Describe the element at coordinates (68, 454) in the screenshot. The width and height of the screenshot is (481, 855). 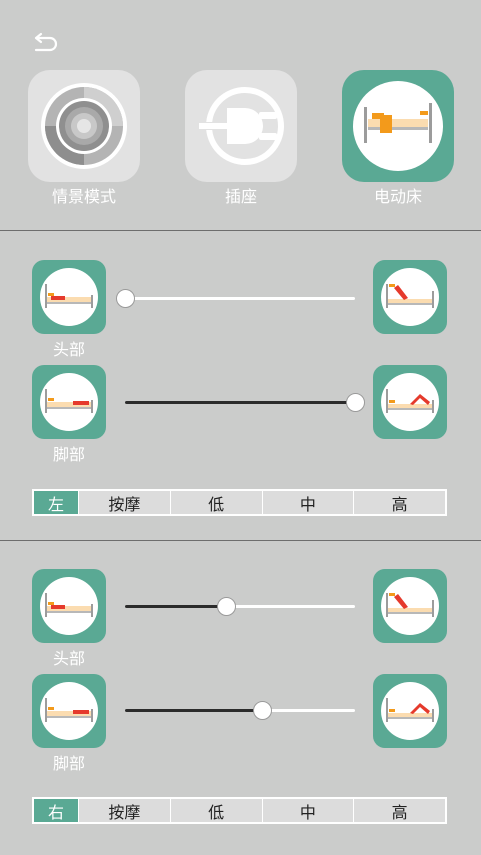
I see `left-foot-label: 脚部` at that location.